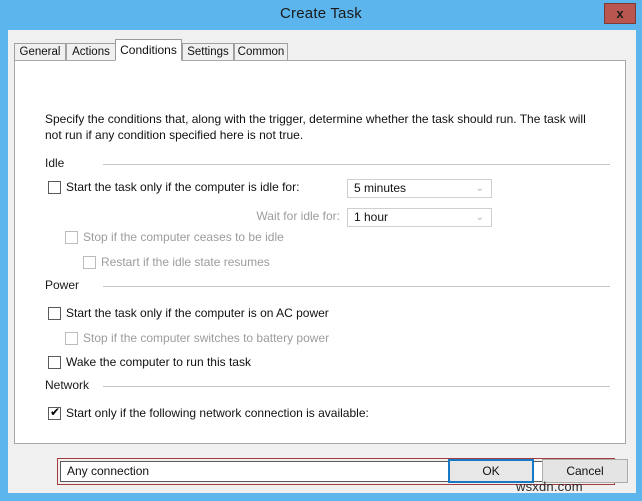 The height and width of the screenshot is (501, 642). Describe the element at coordinates (55, 163) in the screenshot. I see `group-label-idle: Idle` at that location.